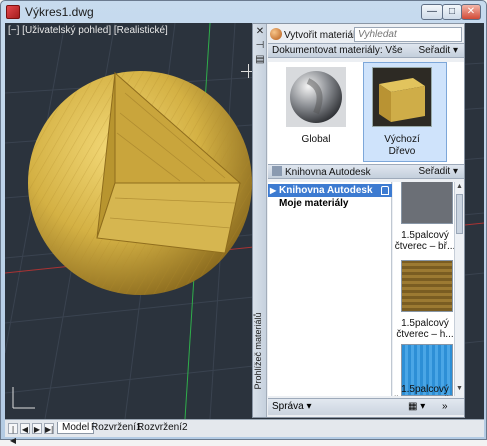  Describe the element at coordinates (88, 30) in the screenshot. I see `viewport-controls-label: [−] [Uživatelský pohled] [Realistické]` at that location.